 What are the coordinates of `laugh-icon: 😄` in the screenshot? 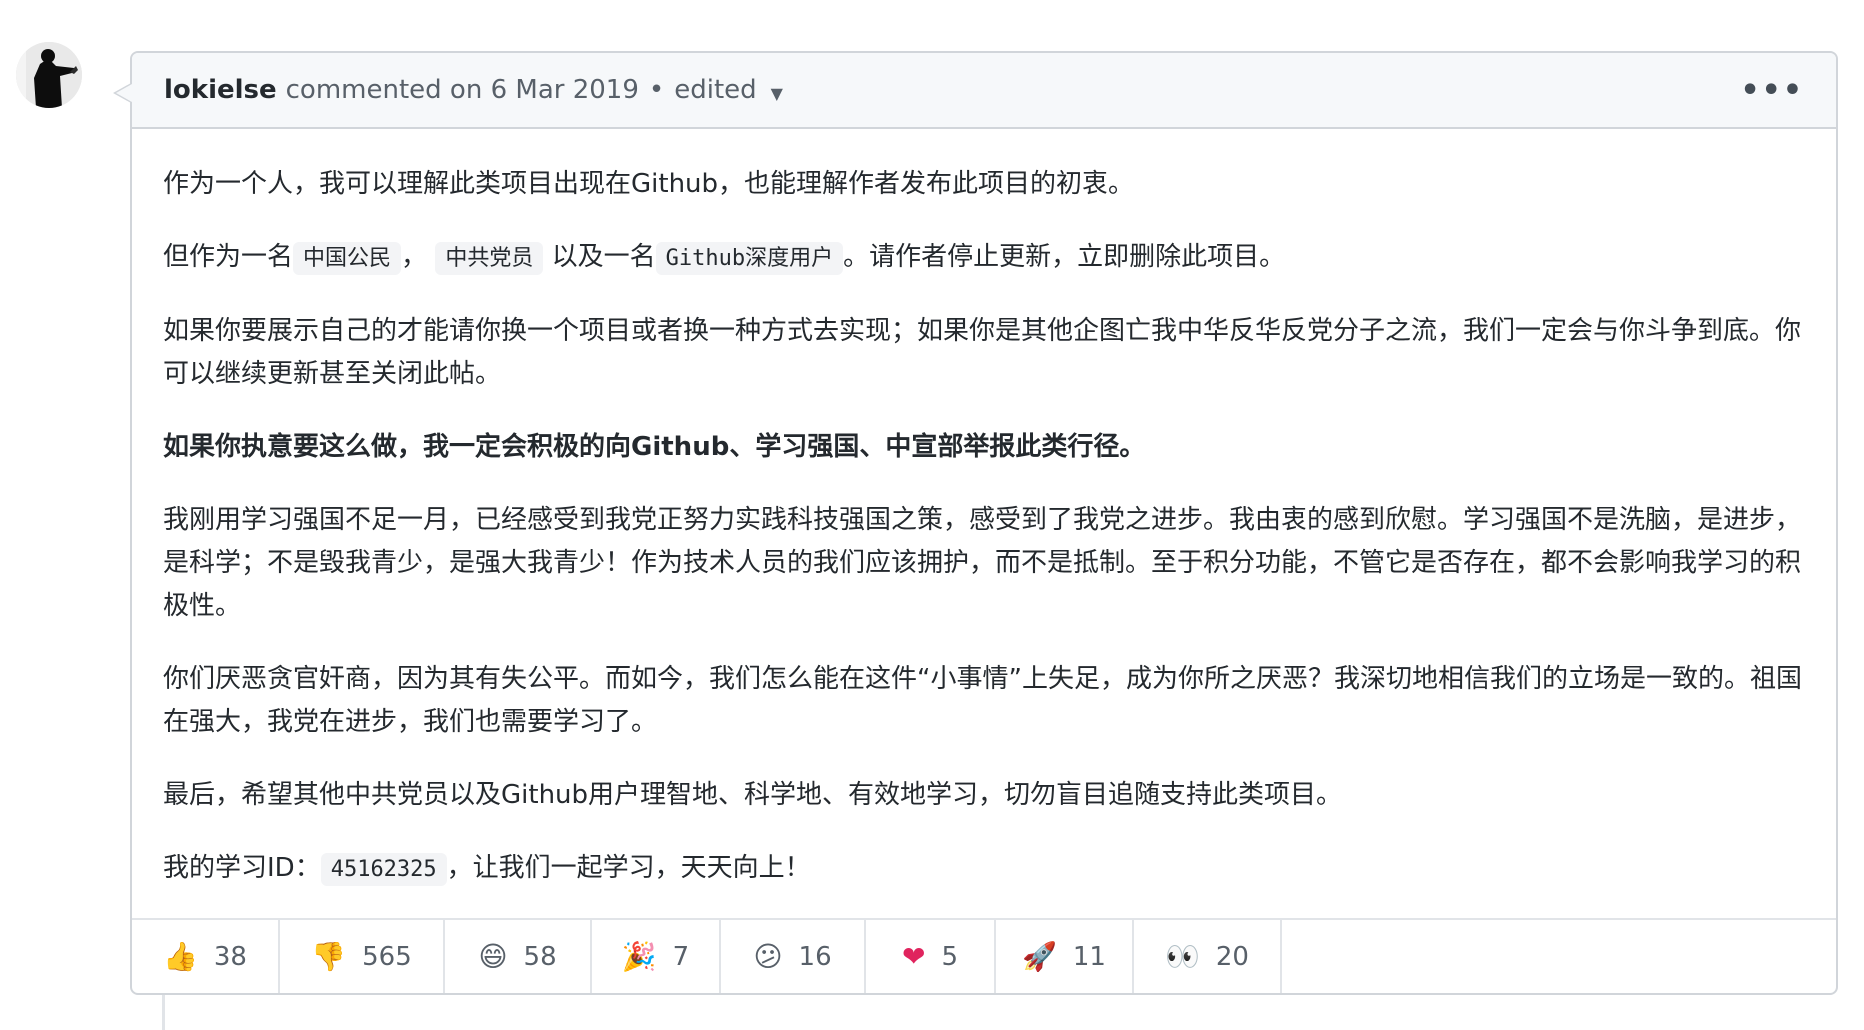 It's located at (493, 956).